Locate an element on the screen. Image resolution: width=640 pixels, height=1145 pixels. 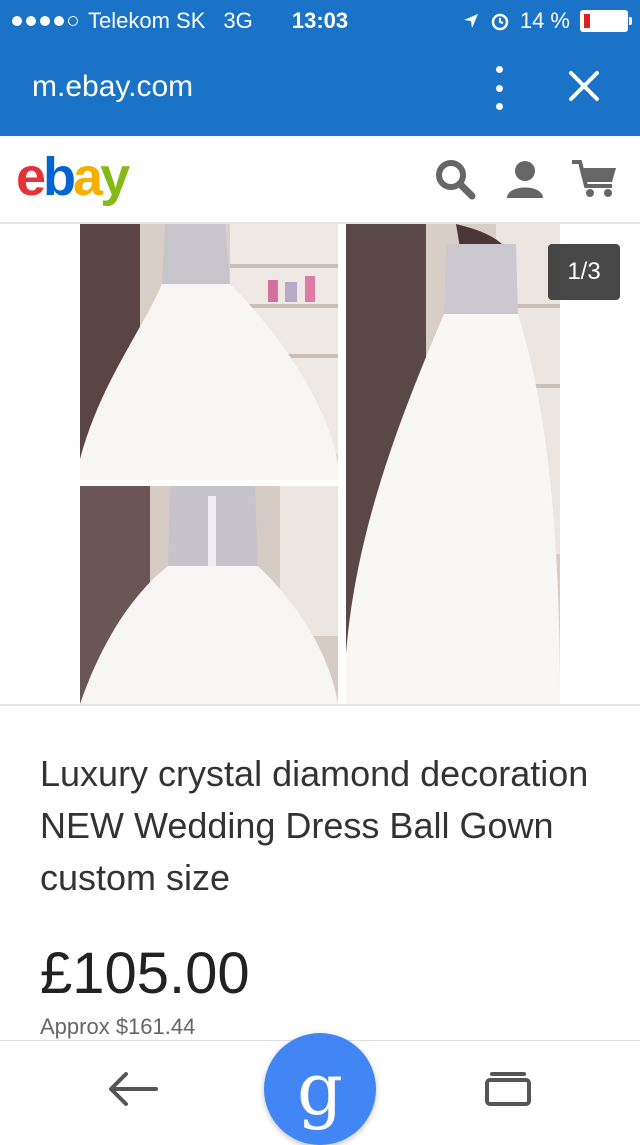
account-icon is located at coordinates (525, 179).